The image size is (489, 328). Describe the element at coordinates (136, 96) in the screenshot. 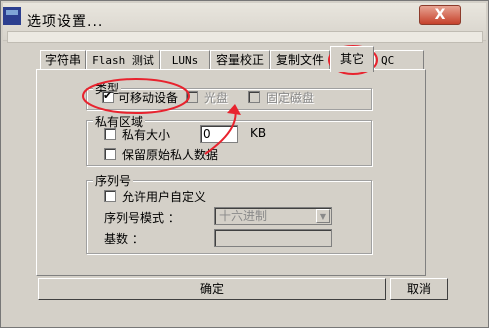

I see `option-highlight-circle` at that location.